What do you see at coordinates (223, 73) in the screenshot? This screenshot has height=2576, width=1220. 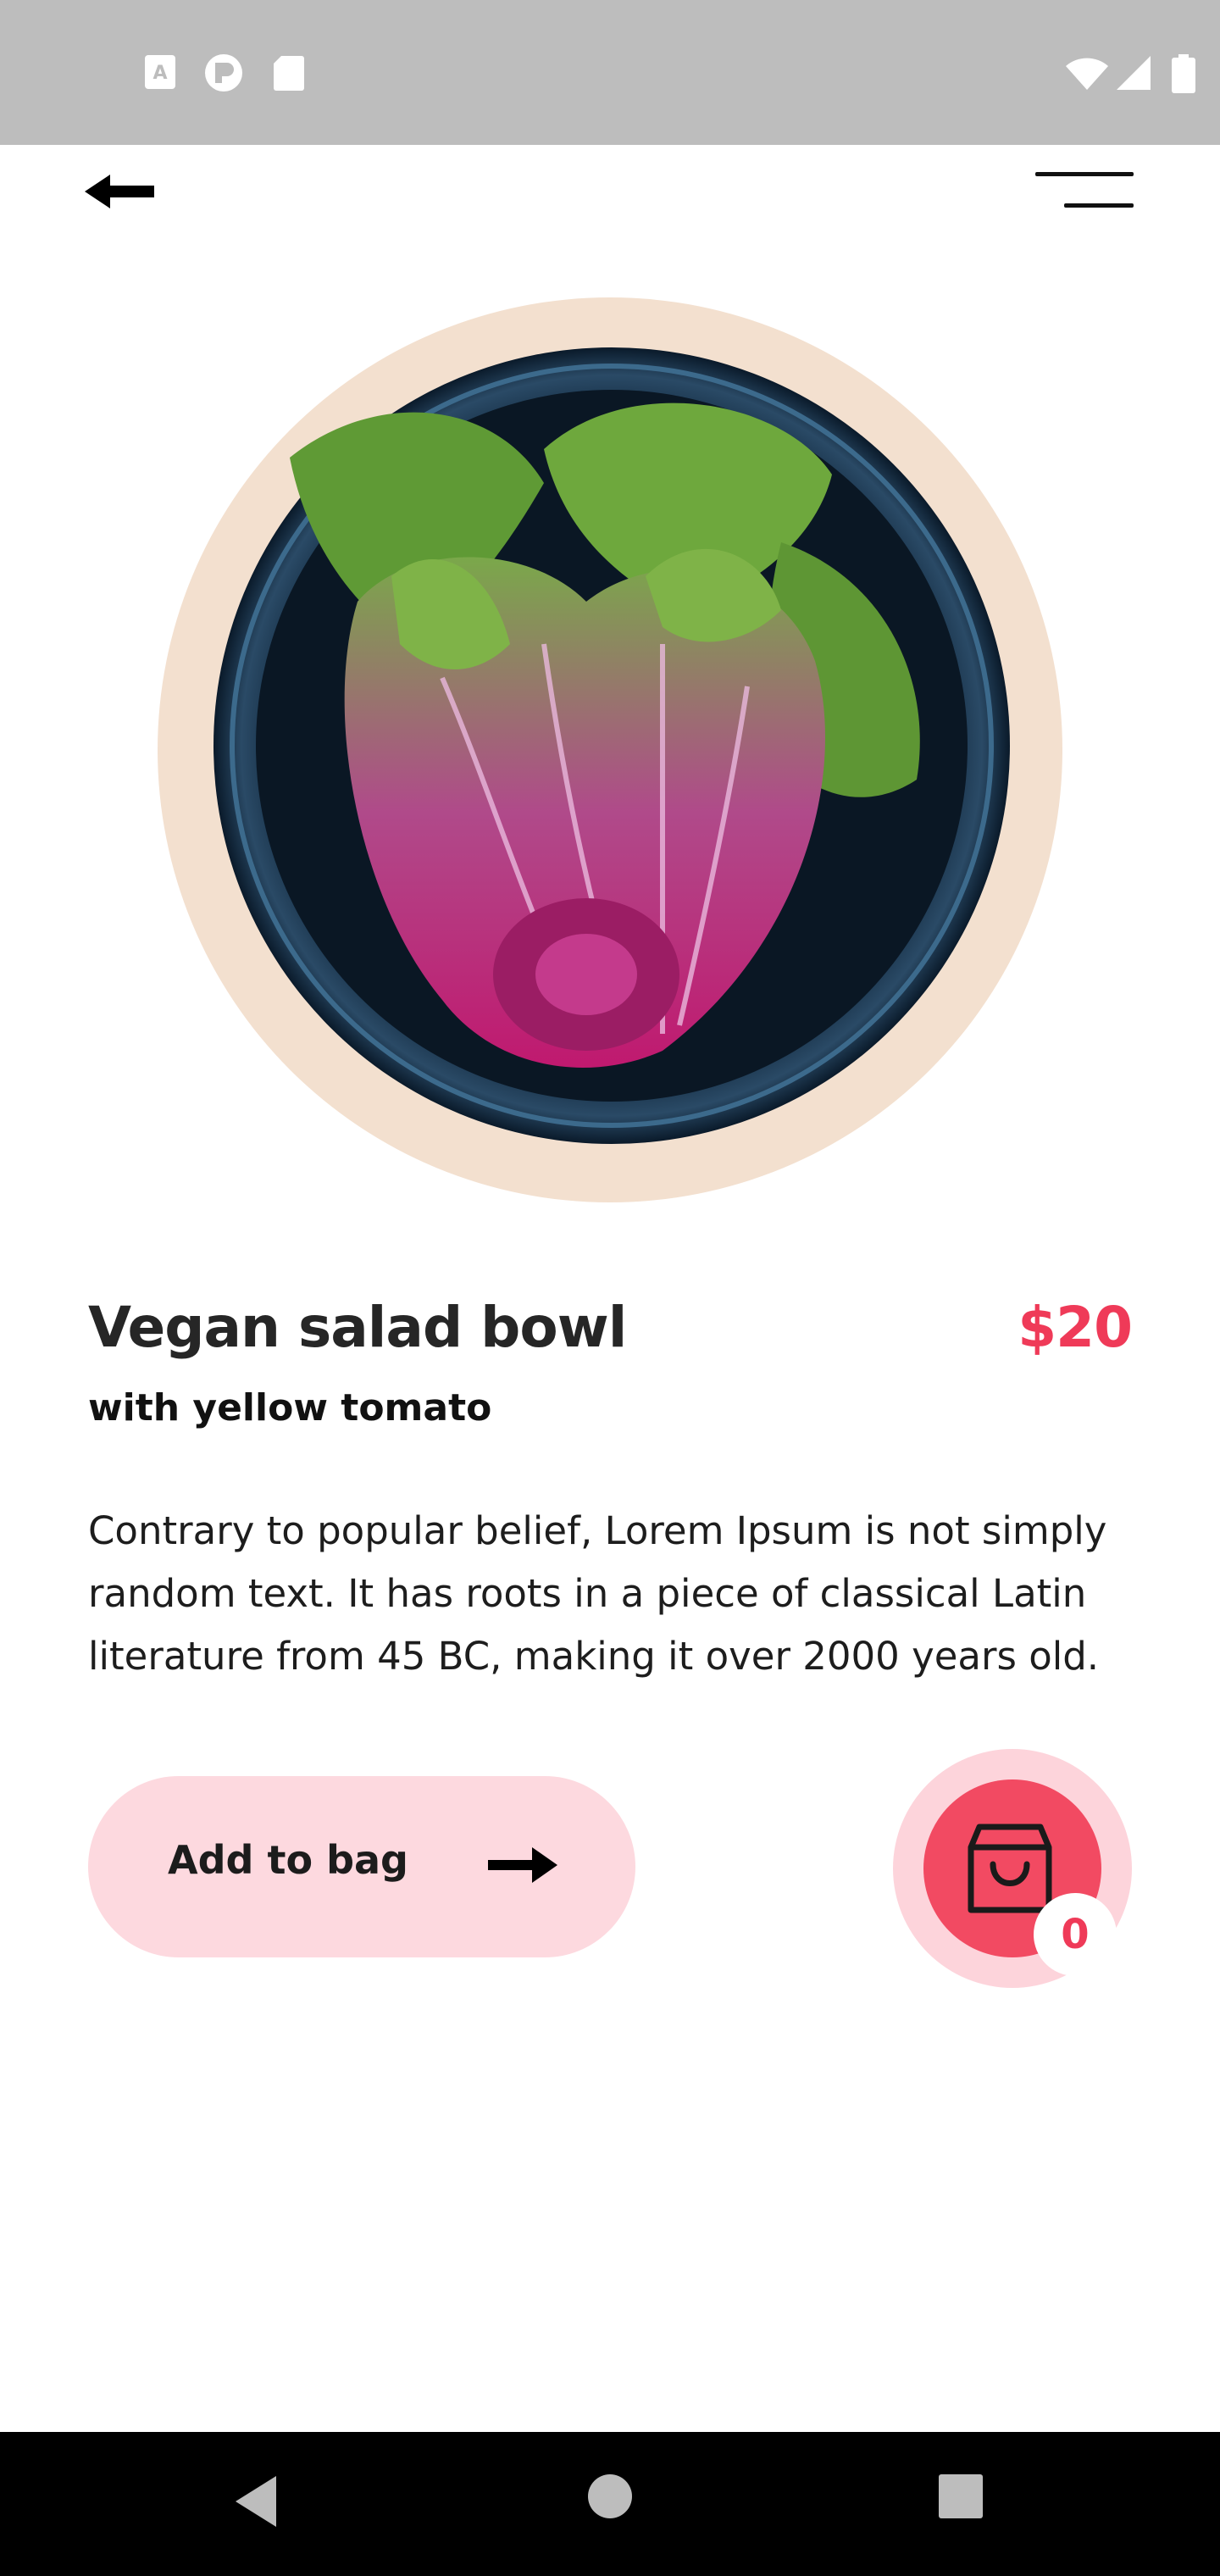 I see `p-notification-icon` at bounding box center [223, 73].